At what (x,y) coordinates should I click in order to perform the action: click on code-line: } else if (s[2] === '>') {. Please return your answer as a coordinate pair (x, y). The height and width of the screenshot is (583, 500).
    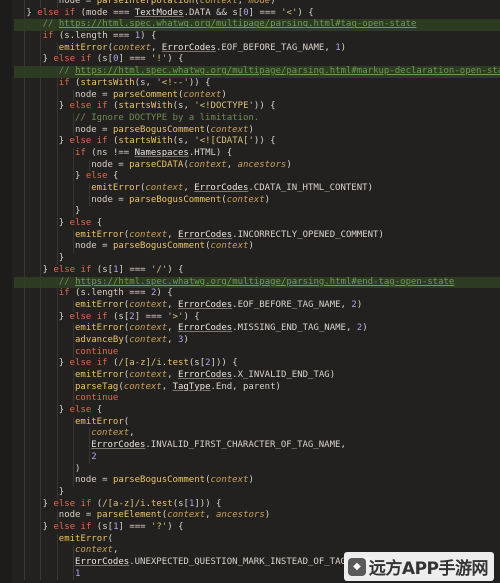
    Looking at the image, I should click on (257, 317).